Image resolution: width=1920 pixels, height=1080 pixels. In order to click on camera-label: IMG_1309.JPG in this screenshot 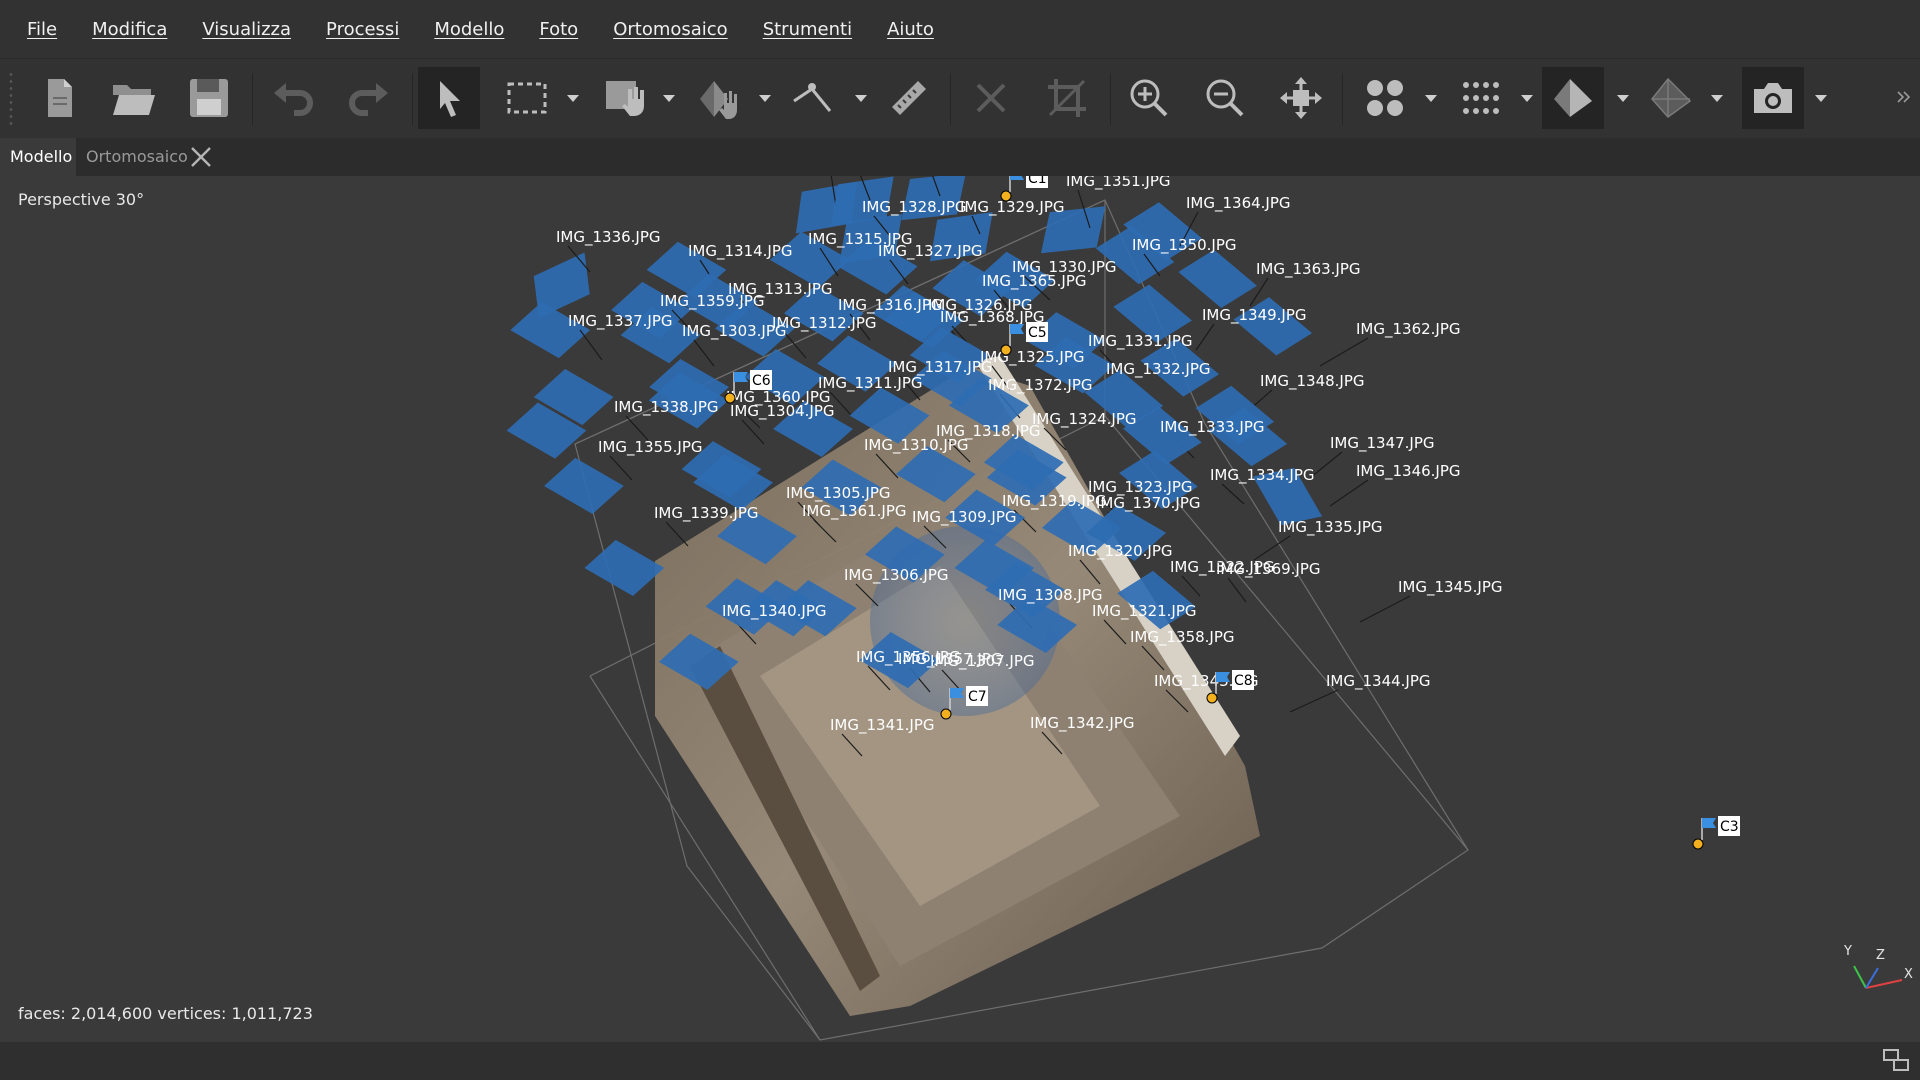, I will do `click(964, 517)`.